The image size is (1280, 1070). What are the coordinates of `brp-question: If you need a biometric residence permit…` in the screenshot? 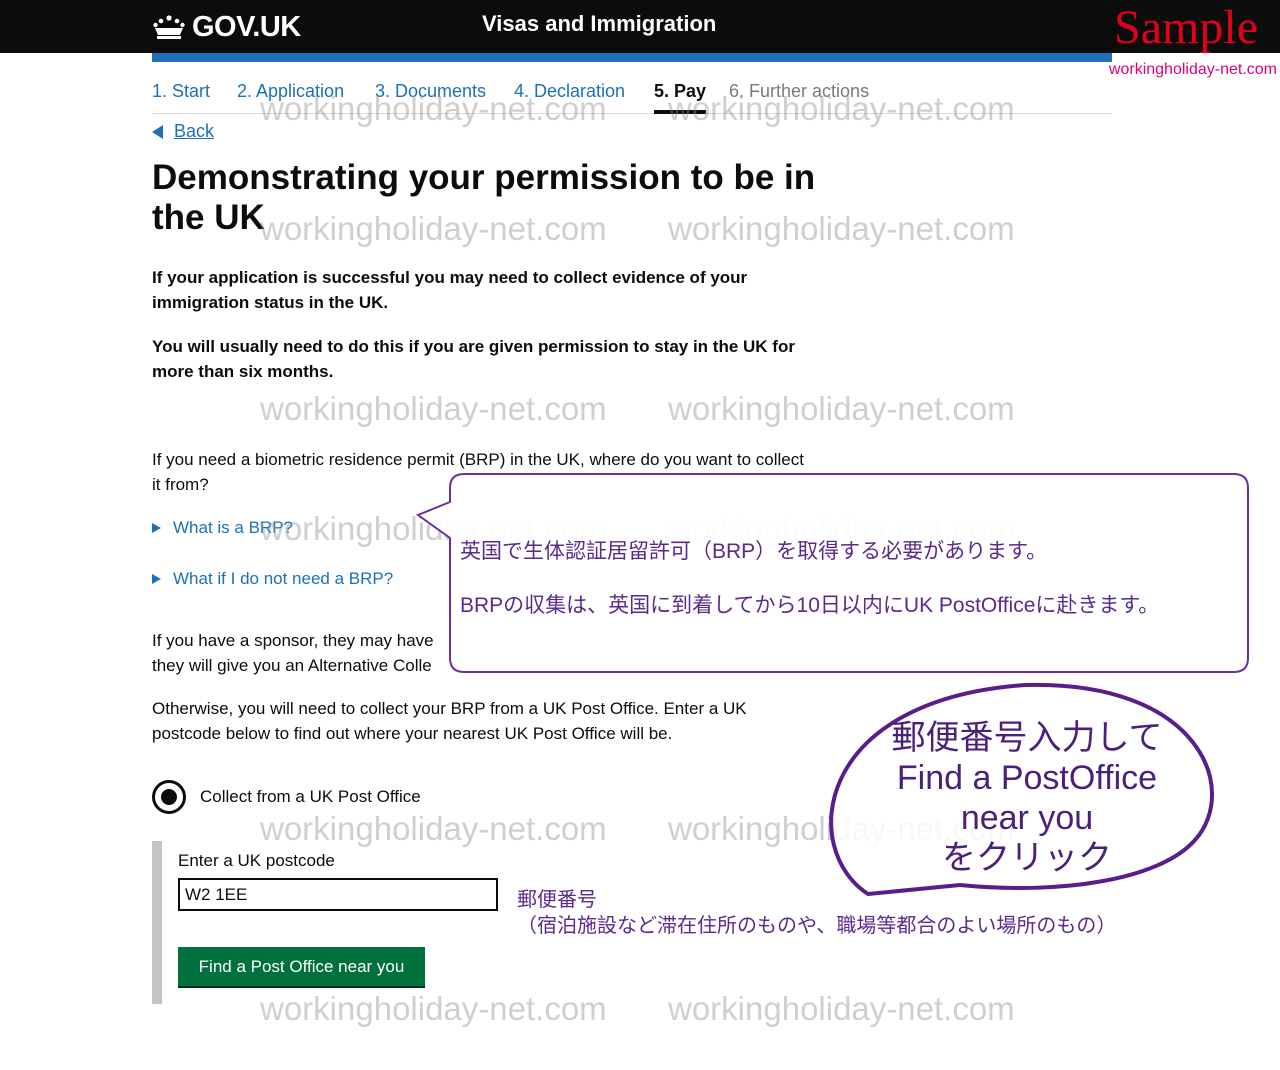 It's located at (478, 472).